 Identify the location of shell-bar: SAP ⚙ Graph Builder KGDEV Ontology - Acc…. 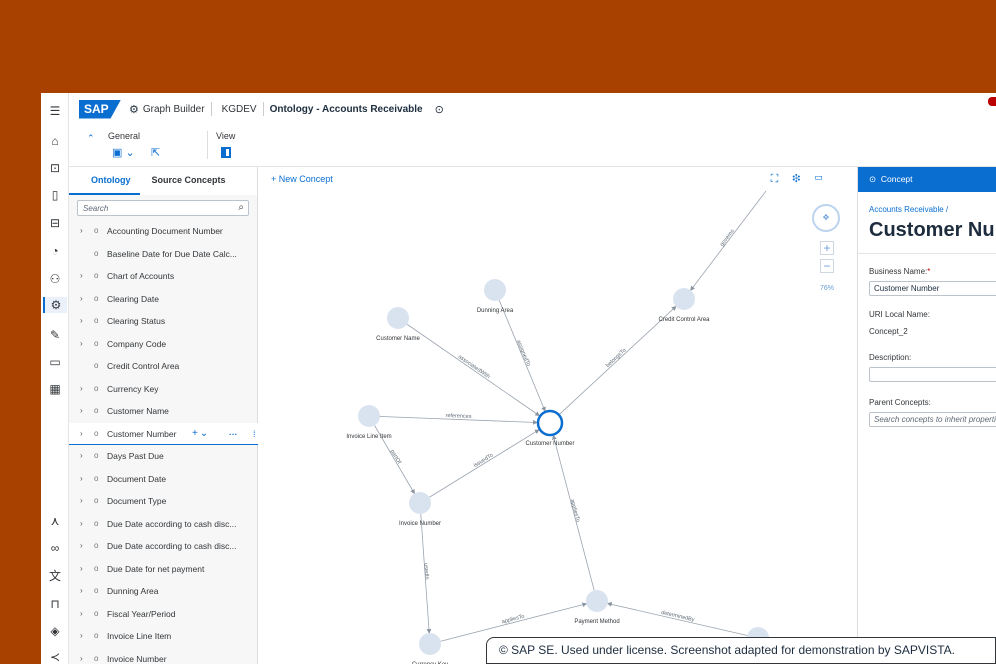
(532, 109).